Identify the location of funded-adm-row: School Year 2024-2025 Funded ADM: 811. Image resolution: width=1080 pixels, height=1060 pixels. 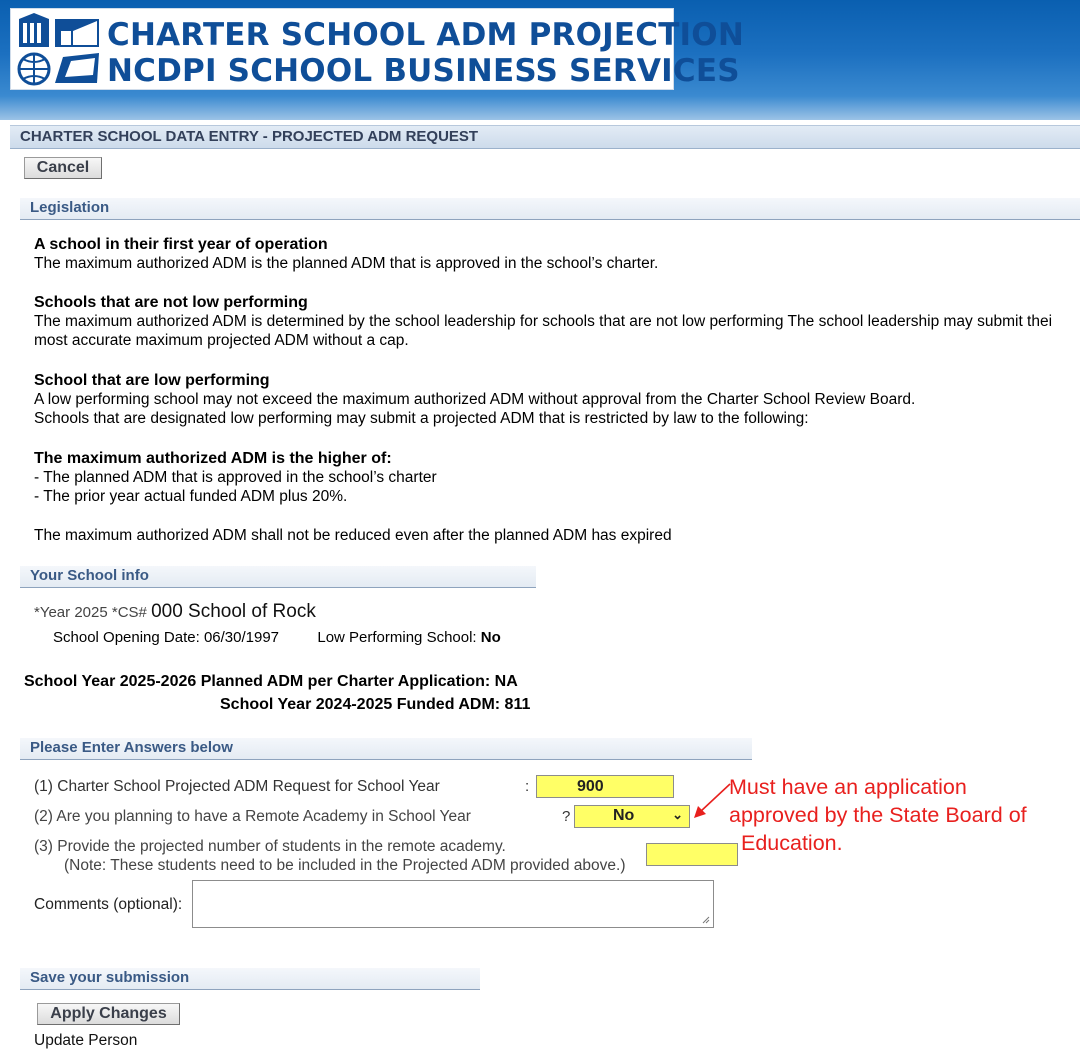
(375, 705).